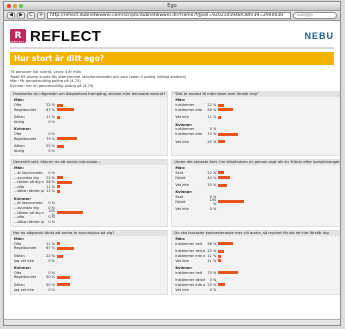 The image size is (345, 329). Describe the element at coordinates (319, 36) in the screenshot. I see `partner-logo: NEBU` at that location.